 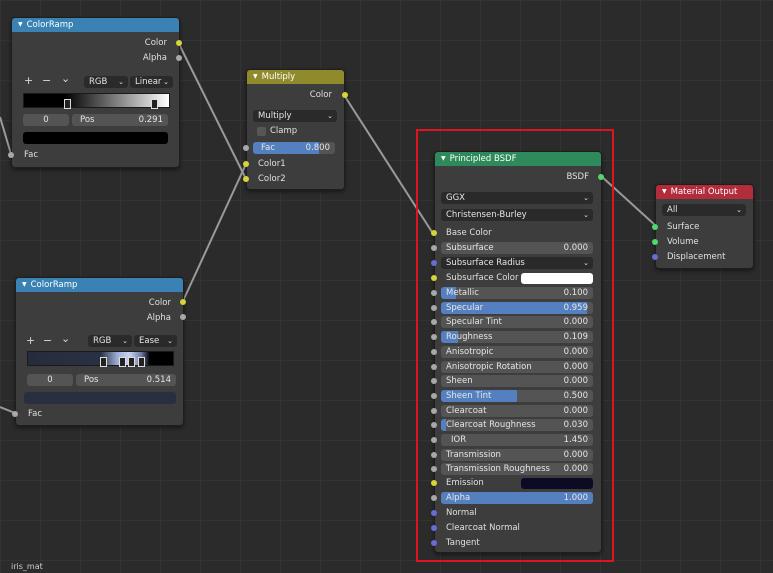 I want to click on input-color2-label: Color2, so click(x=272, y=179).